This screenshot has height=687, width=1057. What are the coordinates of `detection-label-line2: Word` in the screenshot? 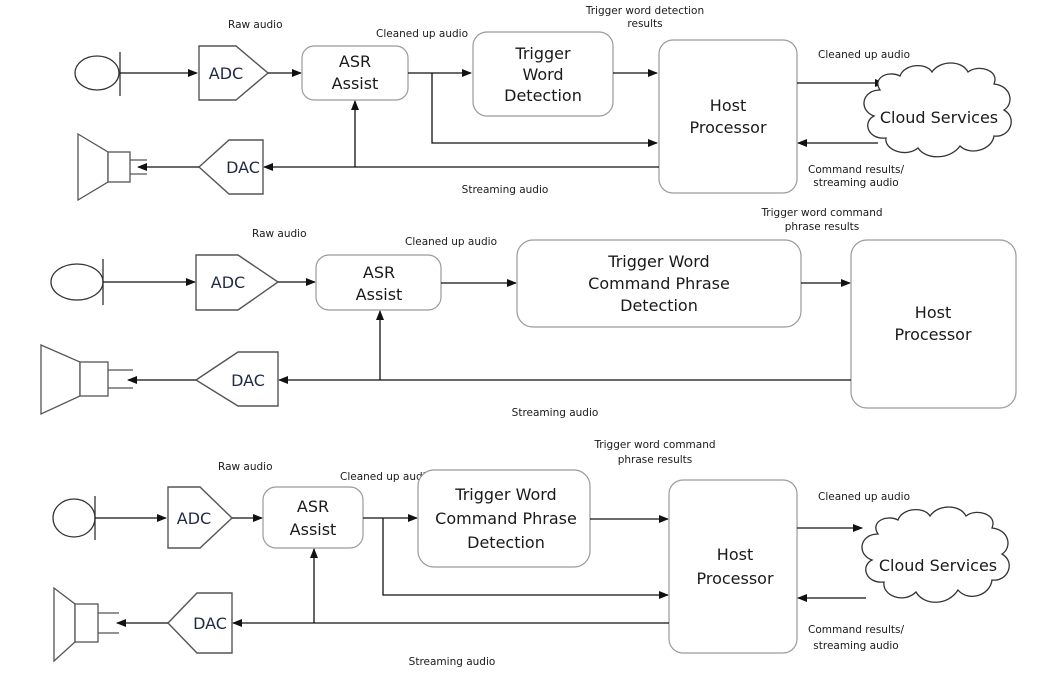 It's located at (542, 74).